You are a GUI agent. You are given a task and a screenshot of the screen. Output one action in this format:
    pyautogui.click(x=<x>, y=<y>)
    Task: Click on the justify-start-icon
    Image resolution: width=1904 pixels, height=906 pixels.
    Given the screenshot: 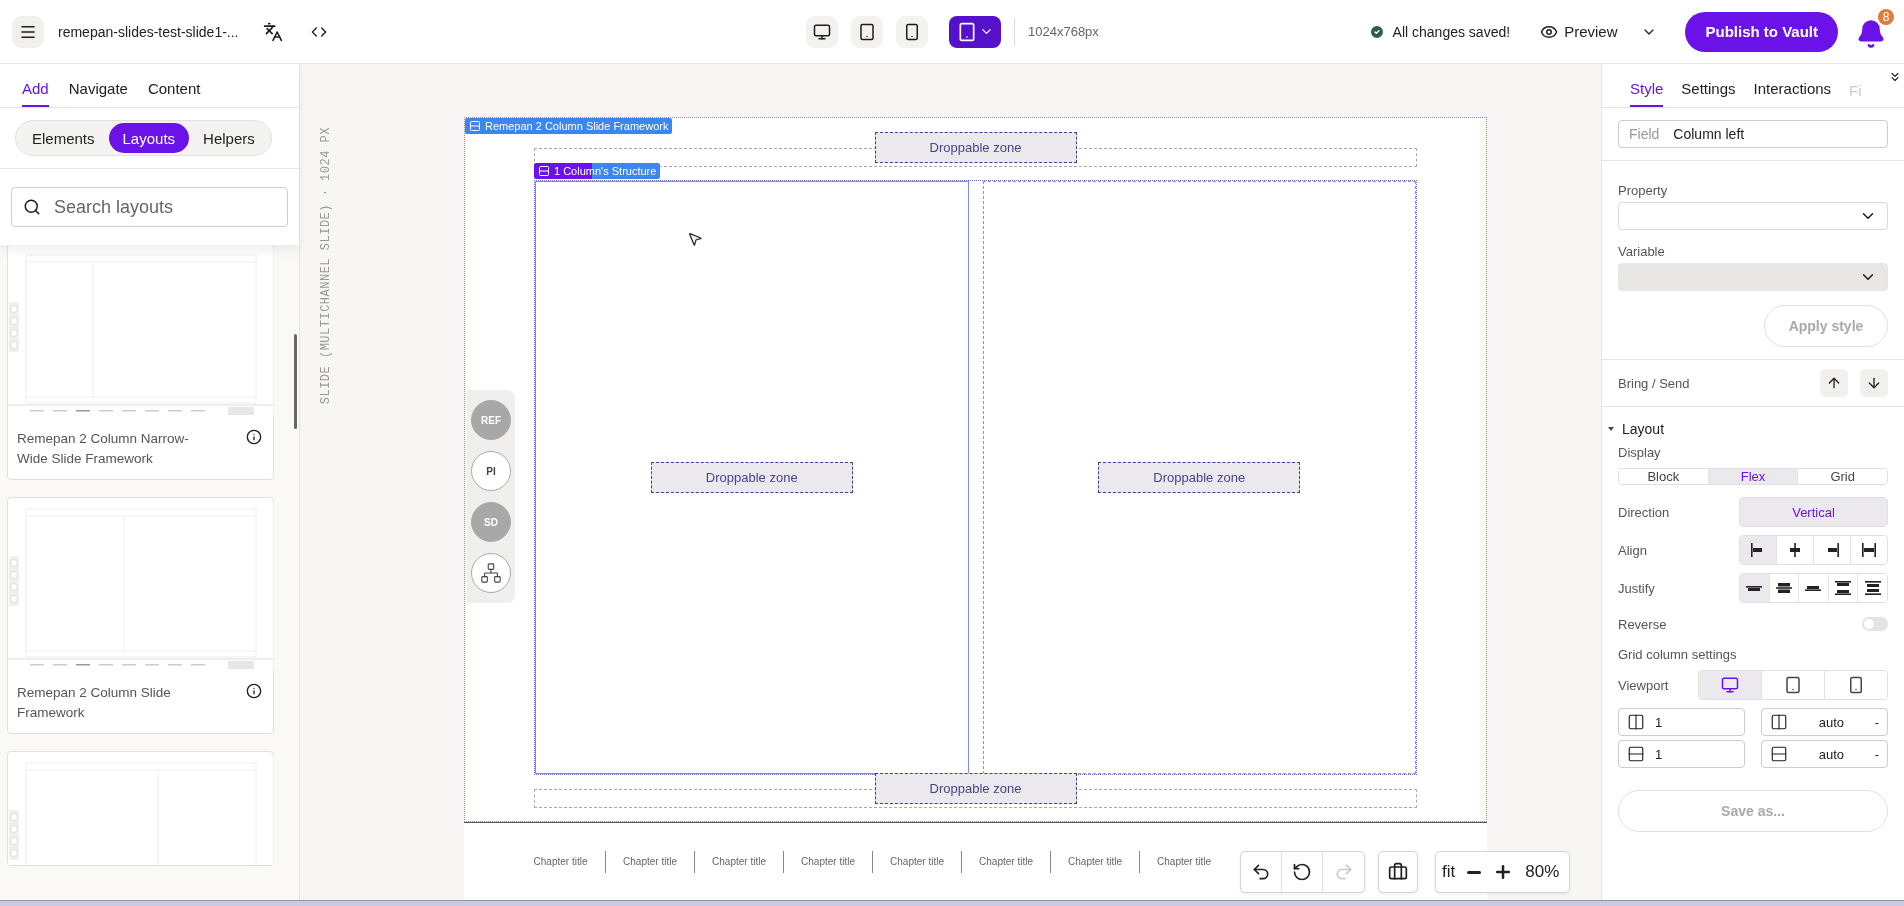 What is the action you would take?
    pyautogui.click(x=1754, y=588)
    